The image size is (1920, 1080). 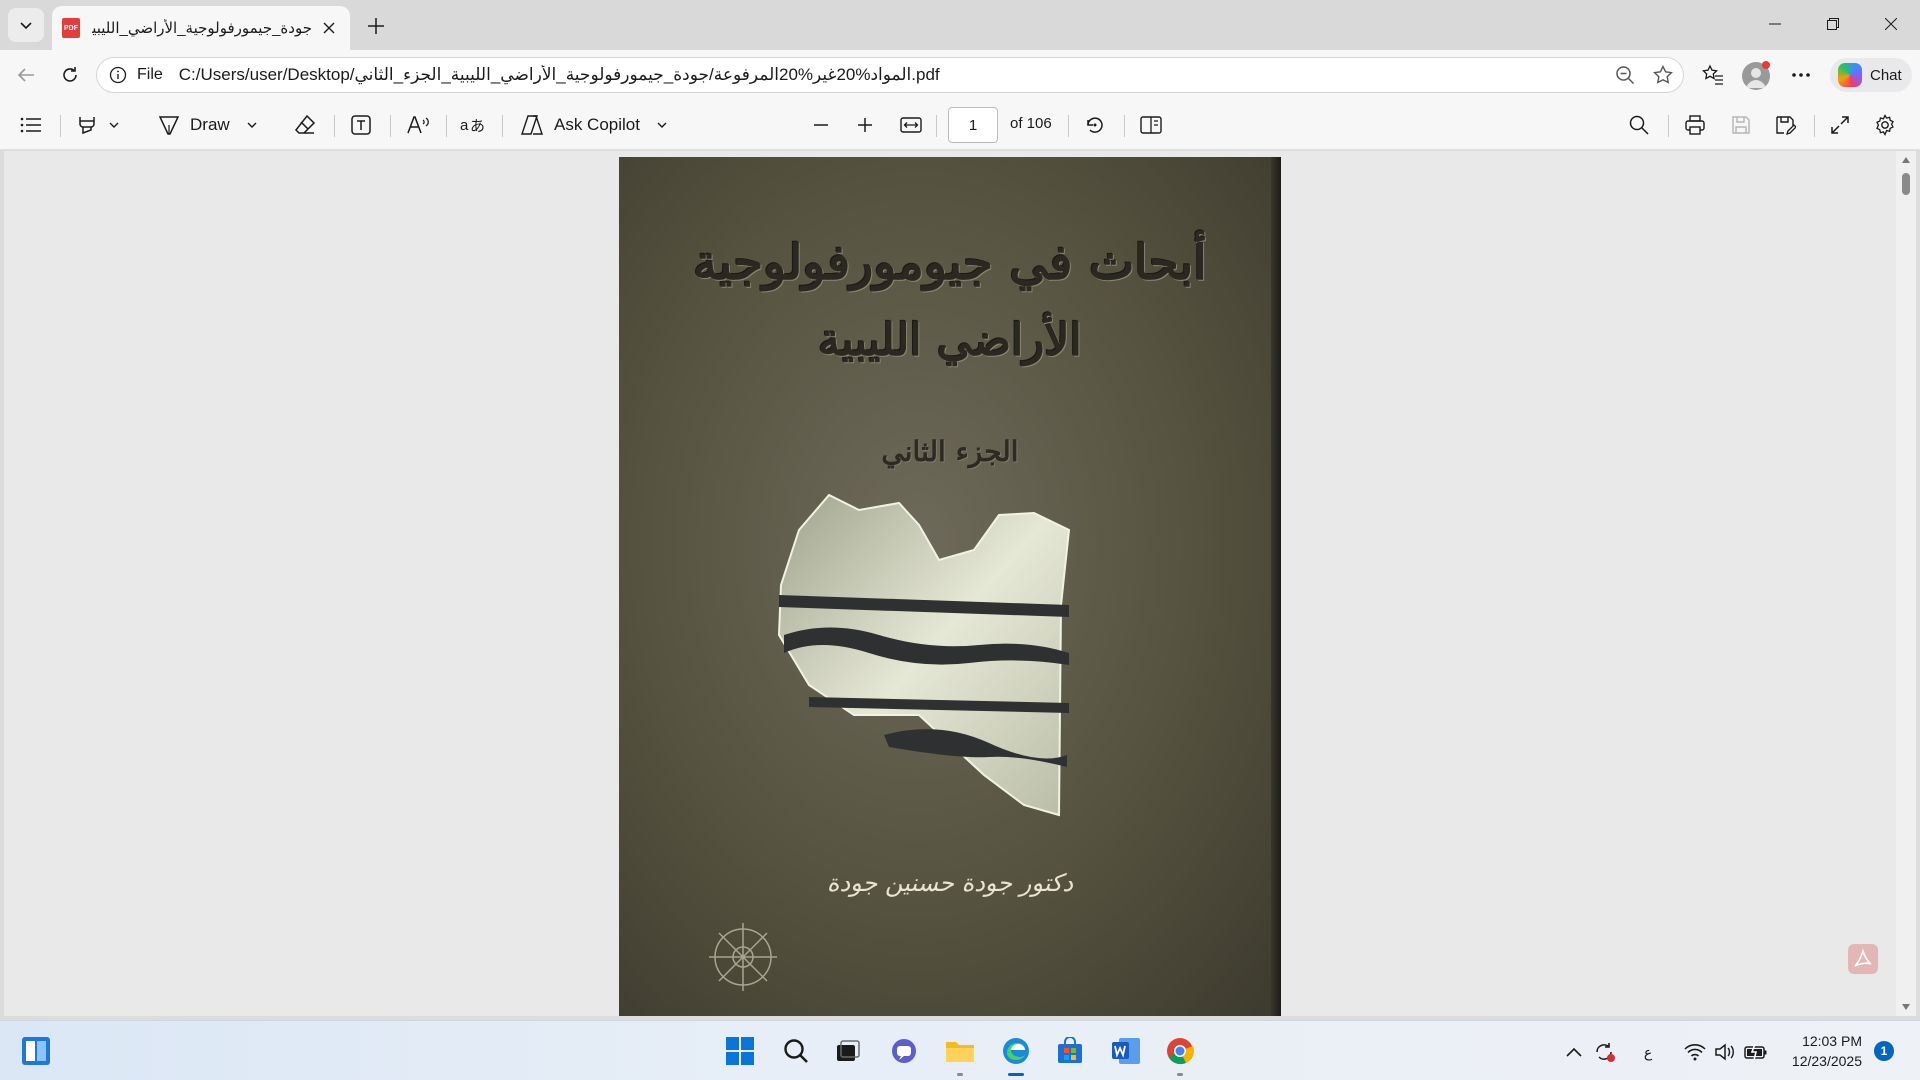 I want to click on settings-and-more-button, so click(x=1801, y=75).